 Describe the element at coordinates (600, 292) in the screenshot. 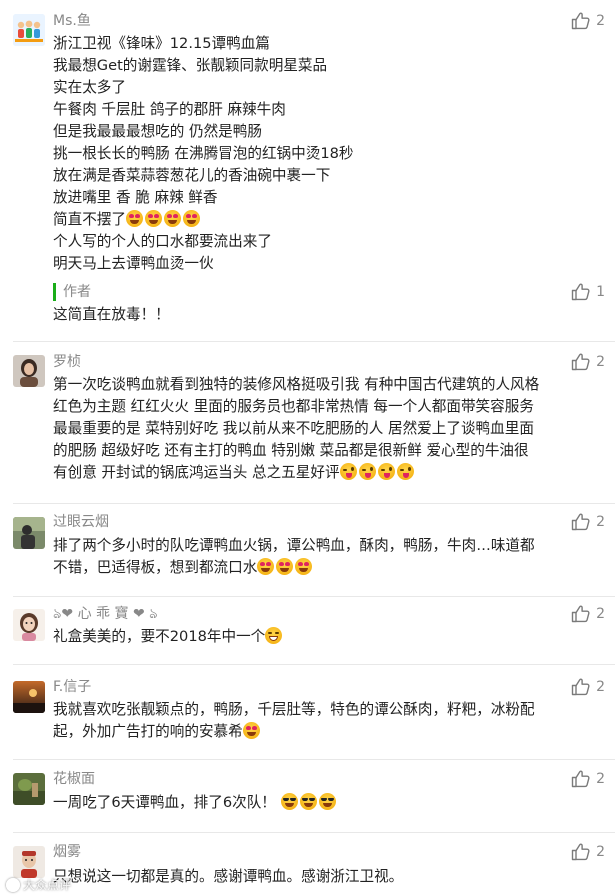

I see `like-count: 1` at that location.